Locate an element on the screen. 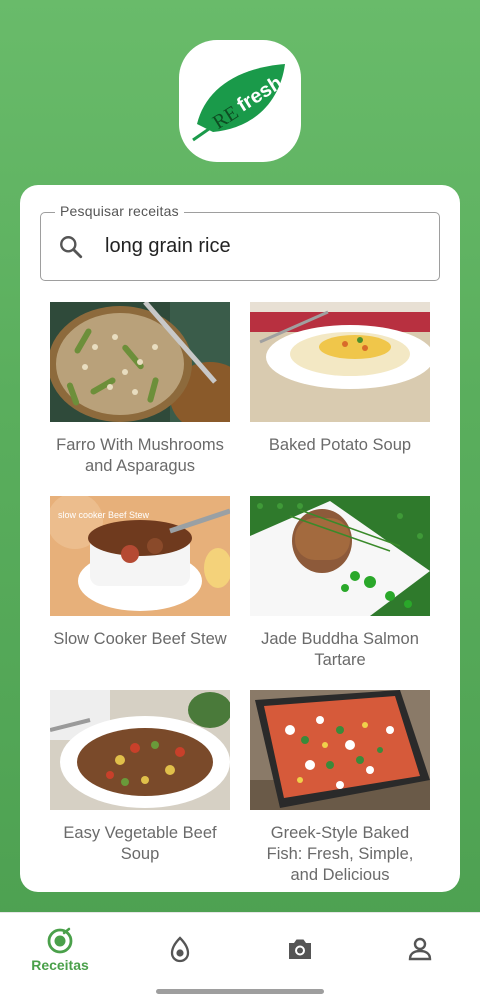  recipe-card-vegetable-beef-soup: Easy Vegetable Beef Soup is located at coordinates (140, 777).